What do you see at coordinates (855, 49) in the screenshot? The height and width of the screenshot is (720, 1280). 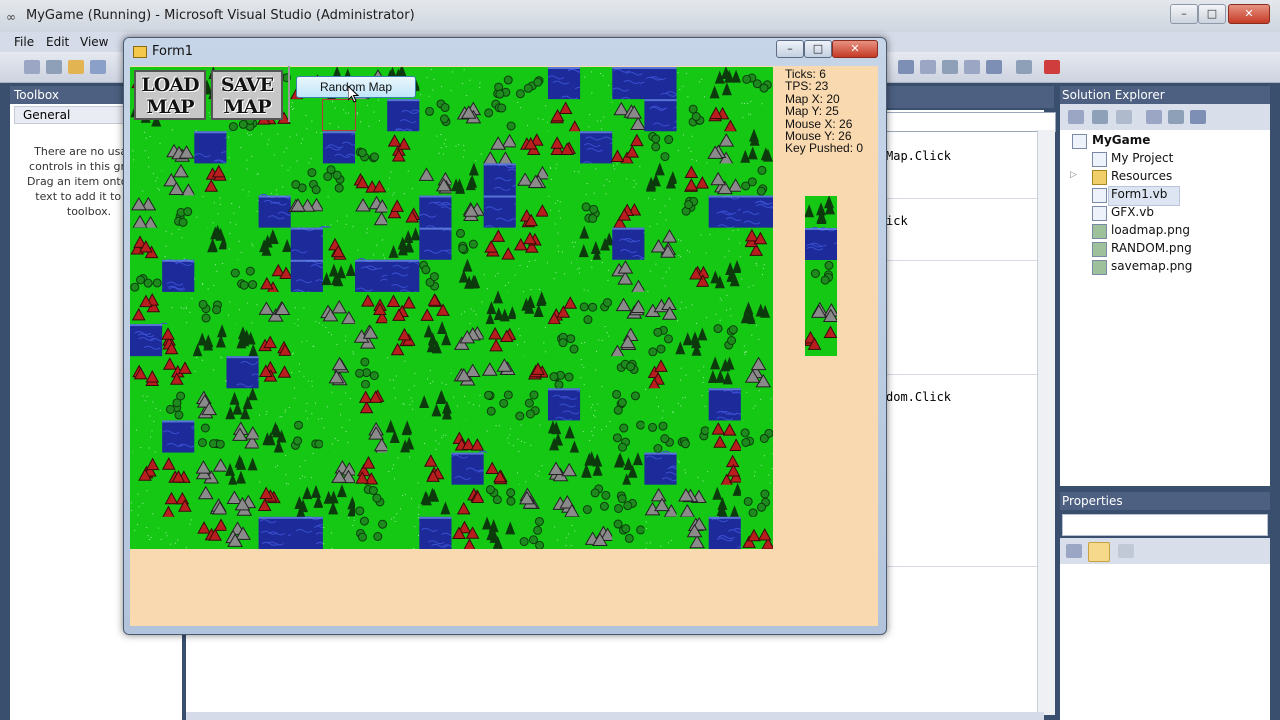 I see `form-close-button: ✕` at bounding box center [855, 49].